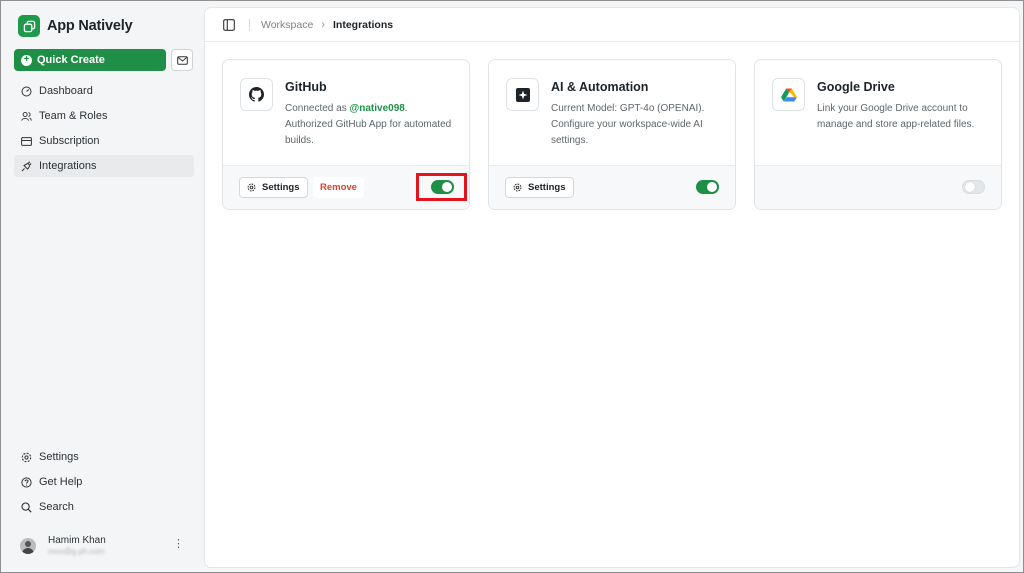  Describe the element at coordinates (59, 457) in the screenshot. I see `sidebar-item-label: Settings` at that location.